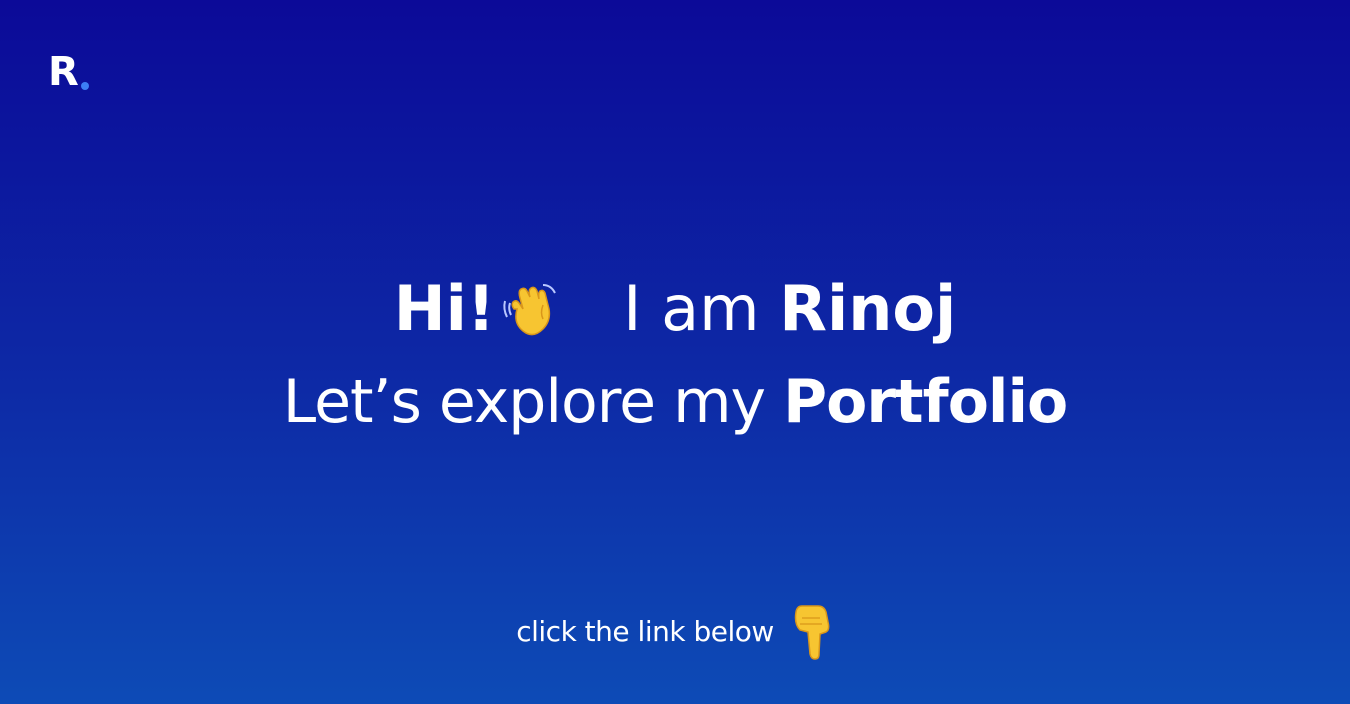 The width and height of the screenshot is (1350, 704). Describe the element at coordinates (84, 86) in the screenshot. I see `logo-dot` at that location.